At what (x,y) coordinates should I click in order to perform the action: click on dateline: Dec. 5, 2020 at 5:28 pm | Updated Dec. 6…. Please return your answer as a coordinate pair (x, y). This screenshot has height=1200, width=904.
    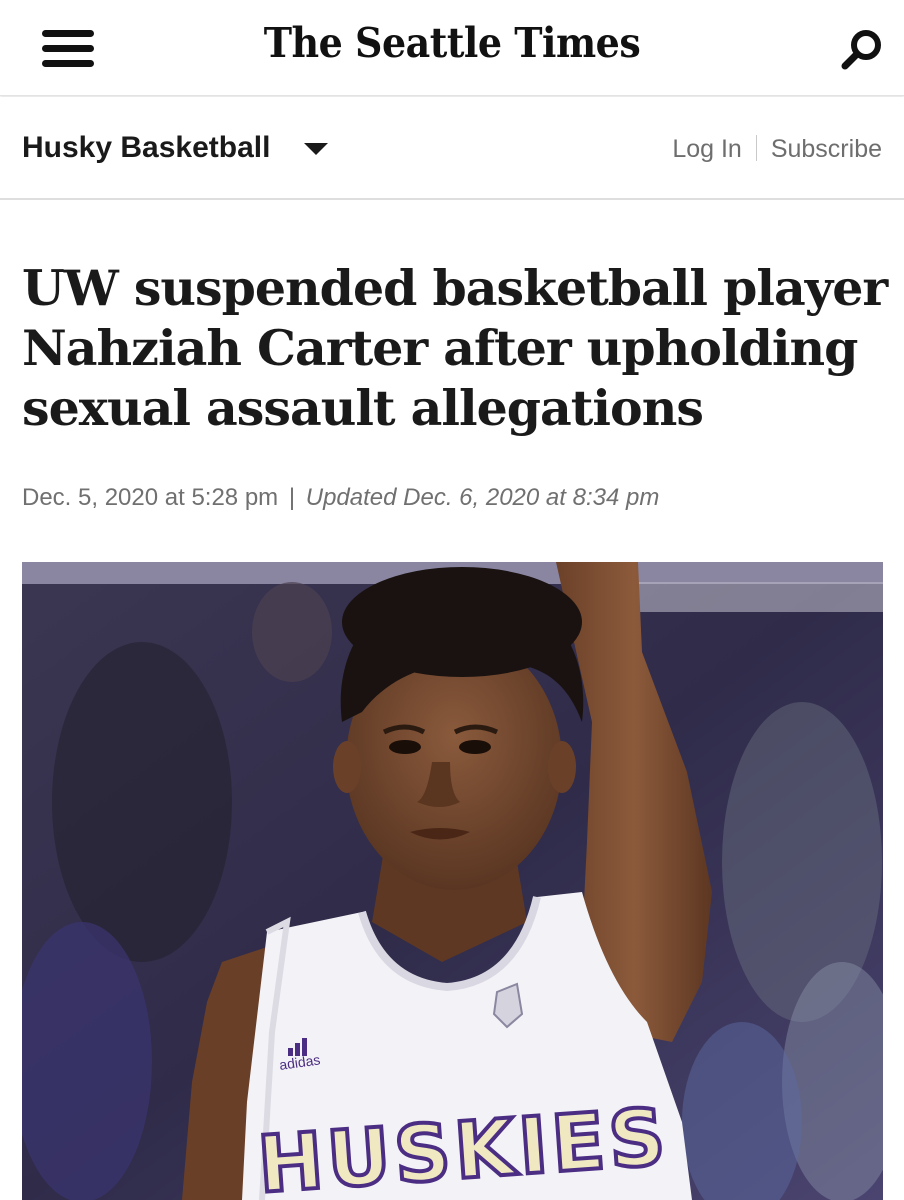
    Looking at the image, I should click on (340, 498).